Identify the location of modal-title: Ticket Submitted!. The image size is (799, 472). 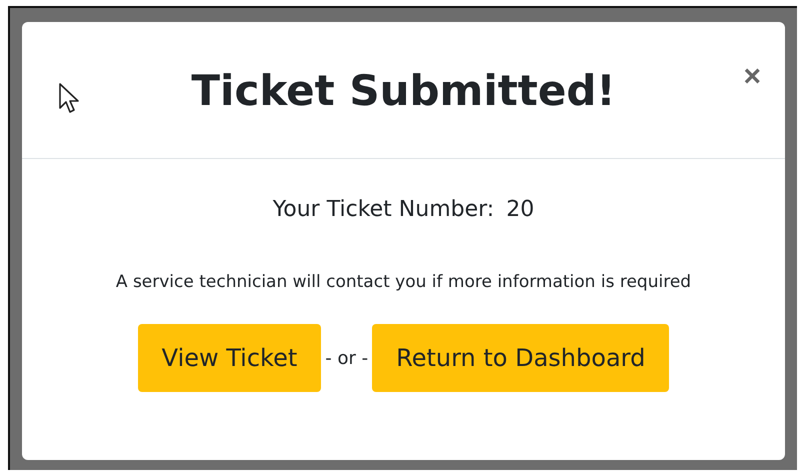
(403, 90).